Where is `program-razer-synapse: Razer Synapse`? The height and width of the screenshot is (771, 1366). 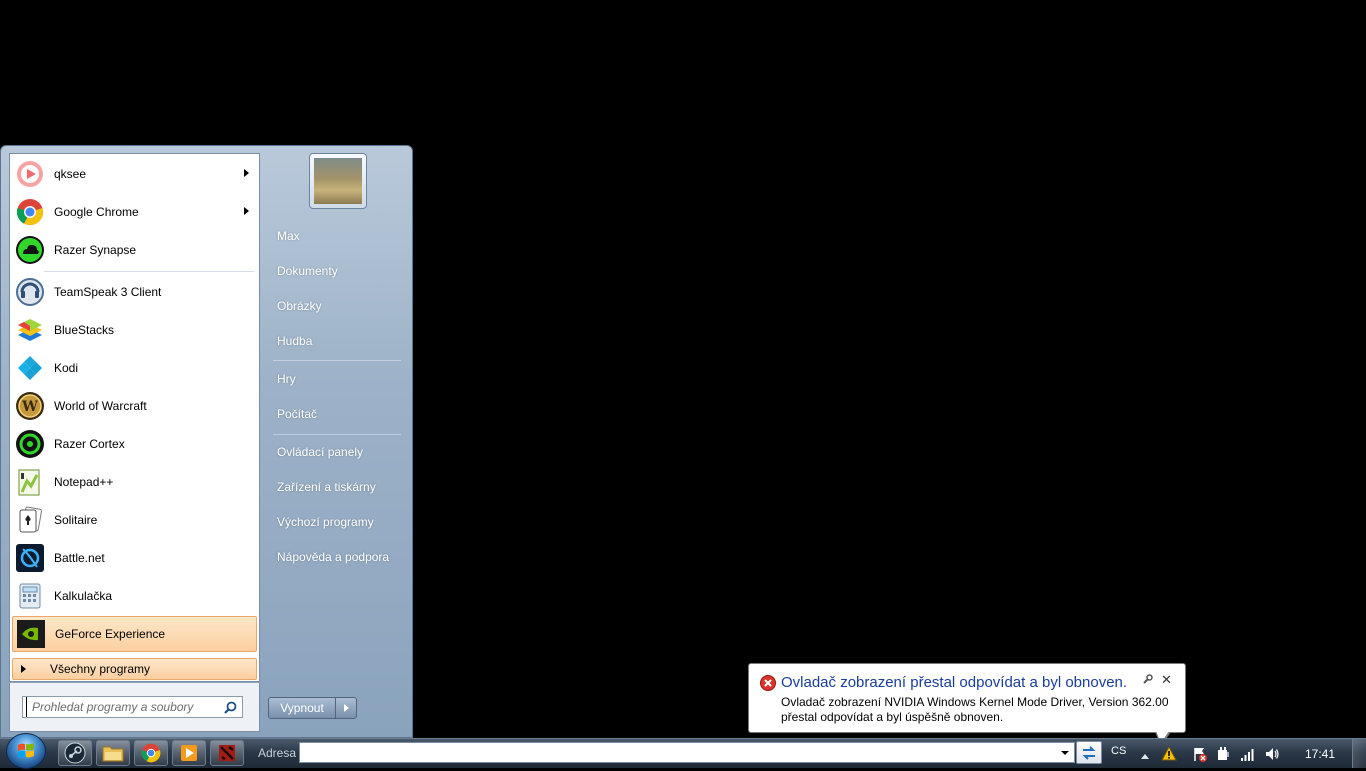
program-razer-synapse: Razer Synapse is located at coordinates (134, 250).